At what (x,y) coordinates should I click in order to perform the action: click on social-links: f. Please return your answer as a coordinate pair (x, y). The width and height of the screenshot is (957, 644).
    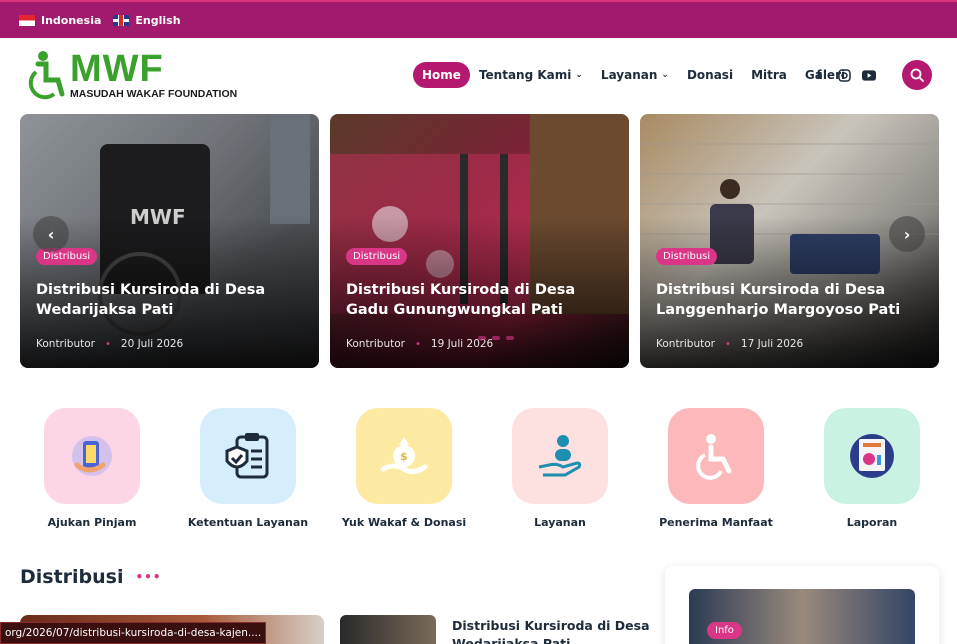
    Looking at the image, I should click on (844, 75).